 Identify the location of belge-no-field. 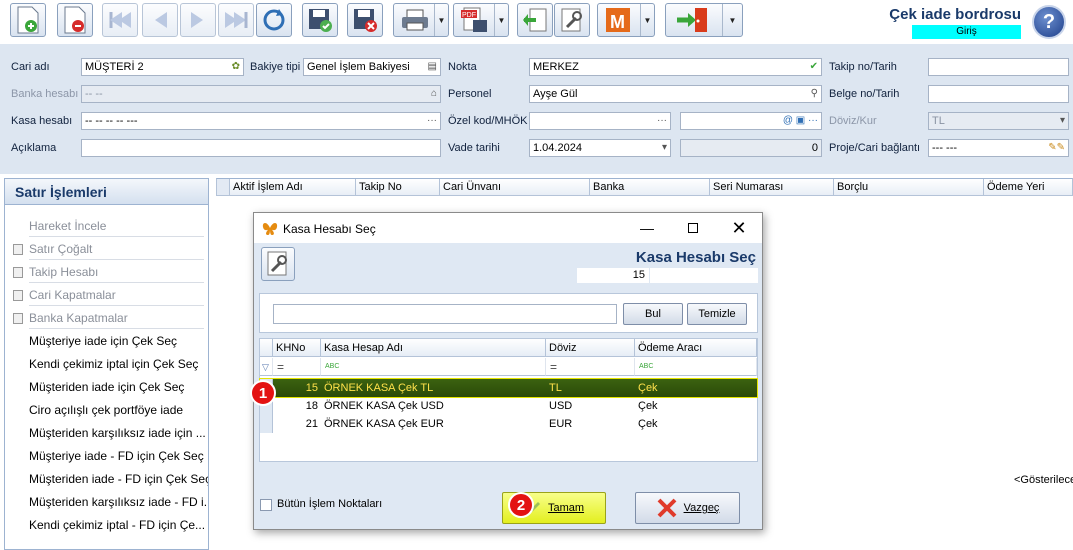
(998, 94).